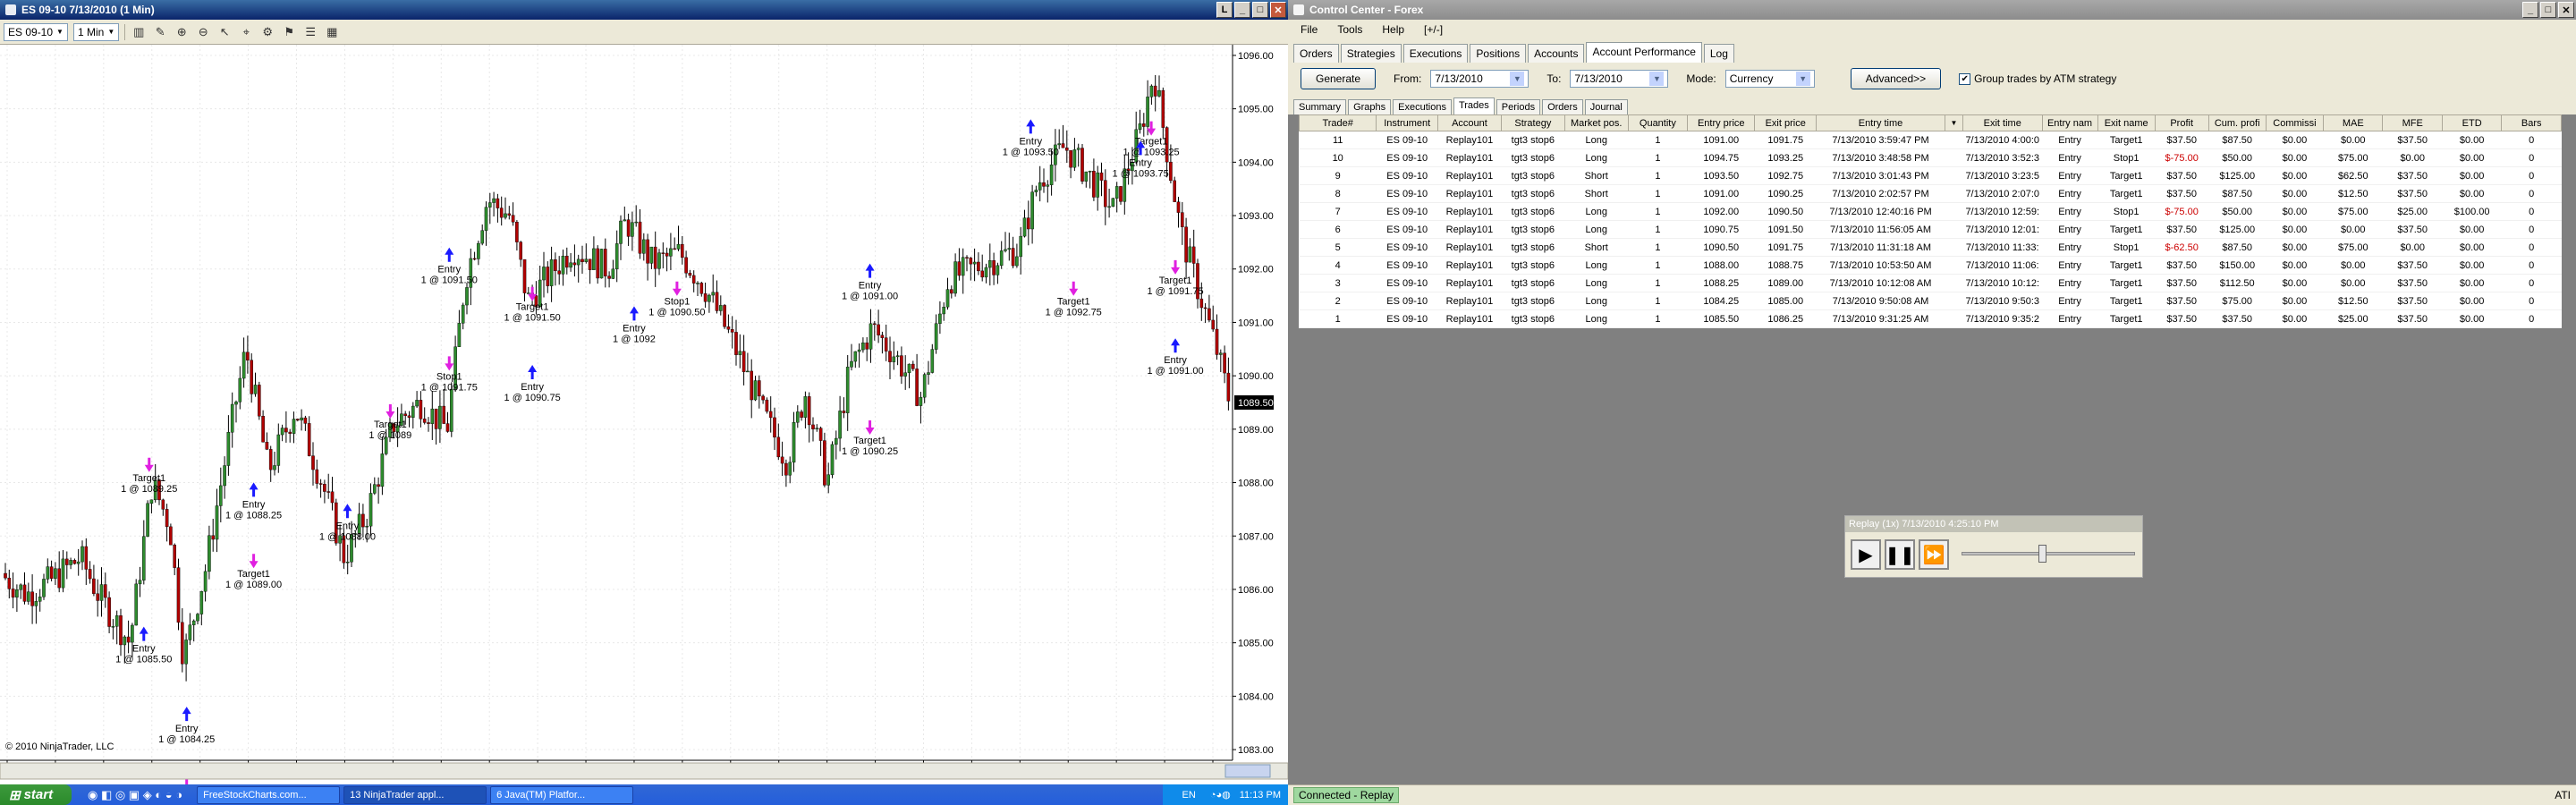 The image size is (2576, 805). Describe the element at coordinates (2126, 122) in the screenshot. I see `column-header: Exit name` at that location.